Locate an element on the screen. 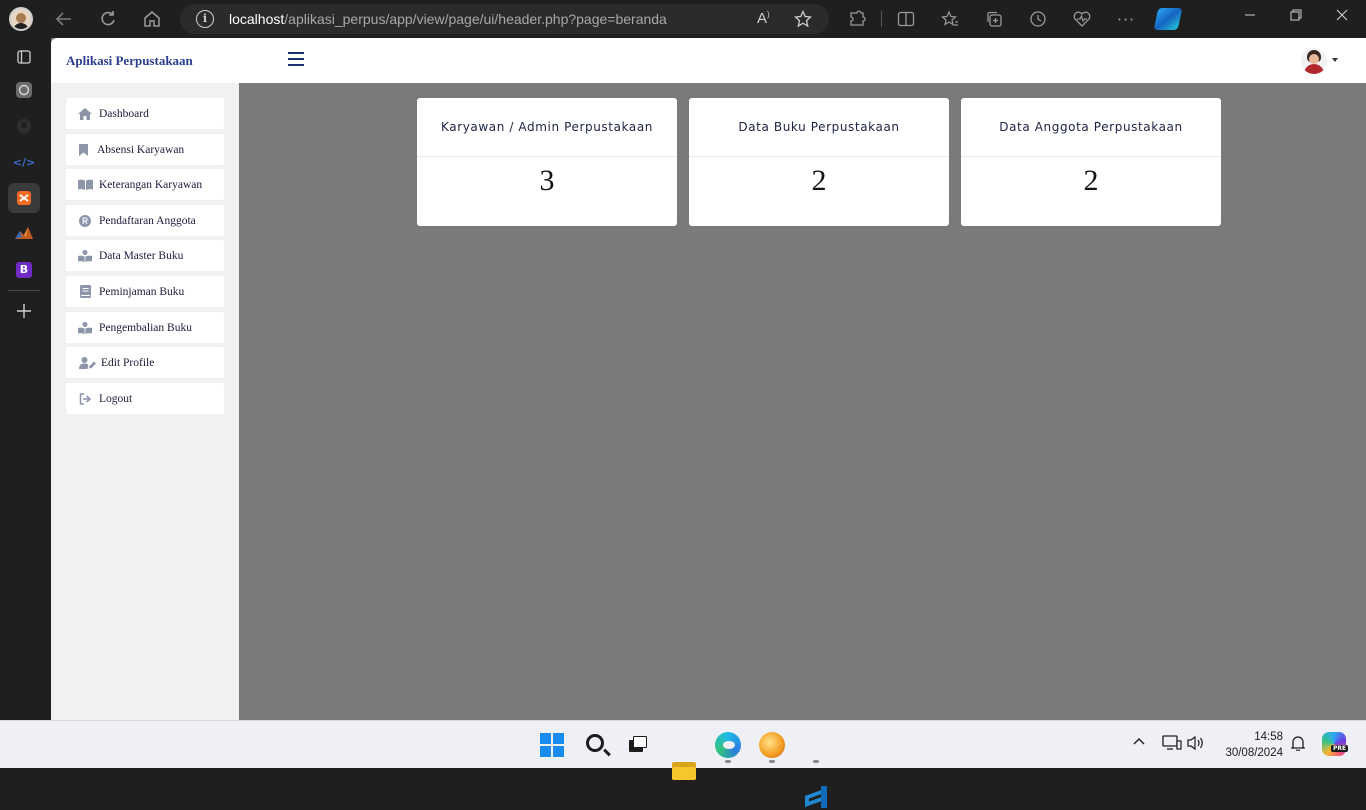 This screenshot has width=1366, height=810. tab-actions-icon is located at coordinates (24, 57).